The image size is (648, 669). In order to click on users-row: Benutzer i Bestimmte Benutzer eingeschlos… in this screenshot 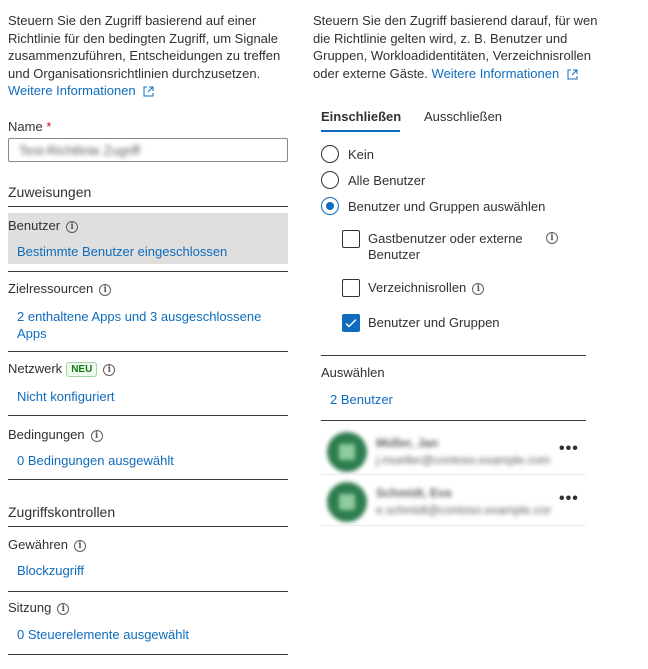, I will do `click(148, 238)`.